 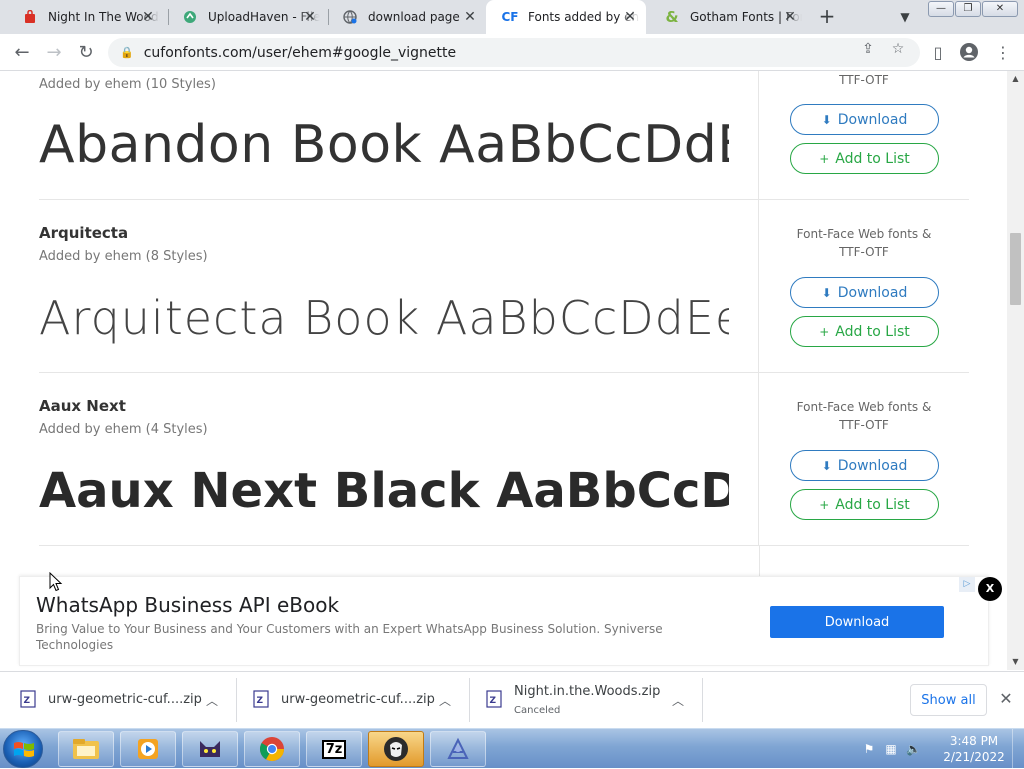 I want to click on clock: 3:48 PM 2/21/2022, so click(x=974, y=749).